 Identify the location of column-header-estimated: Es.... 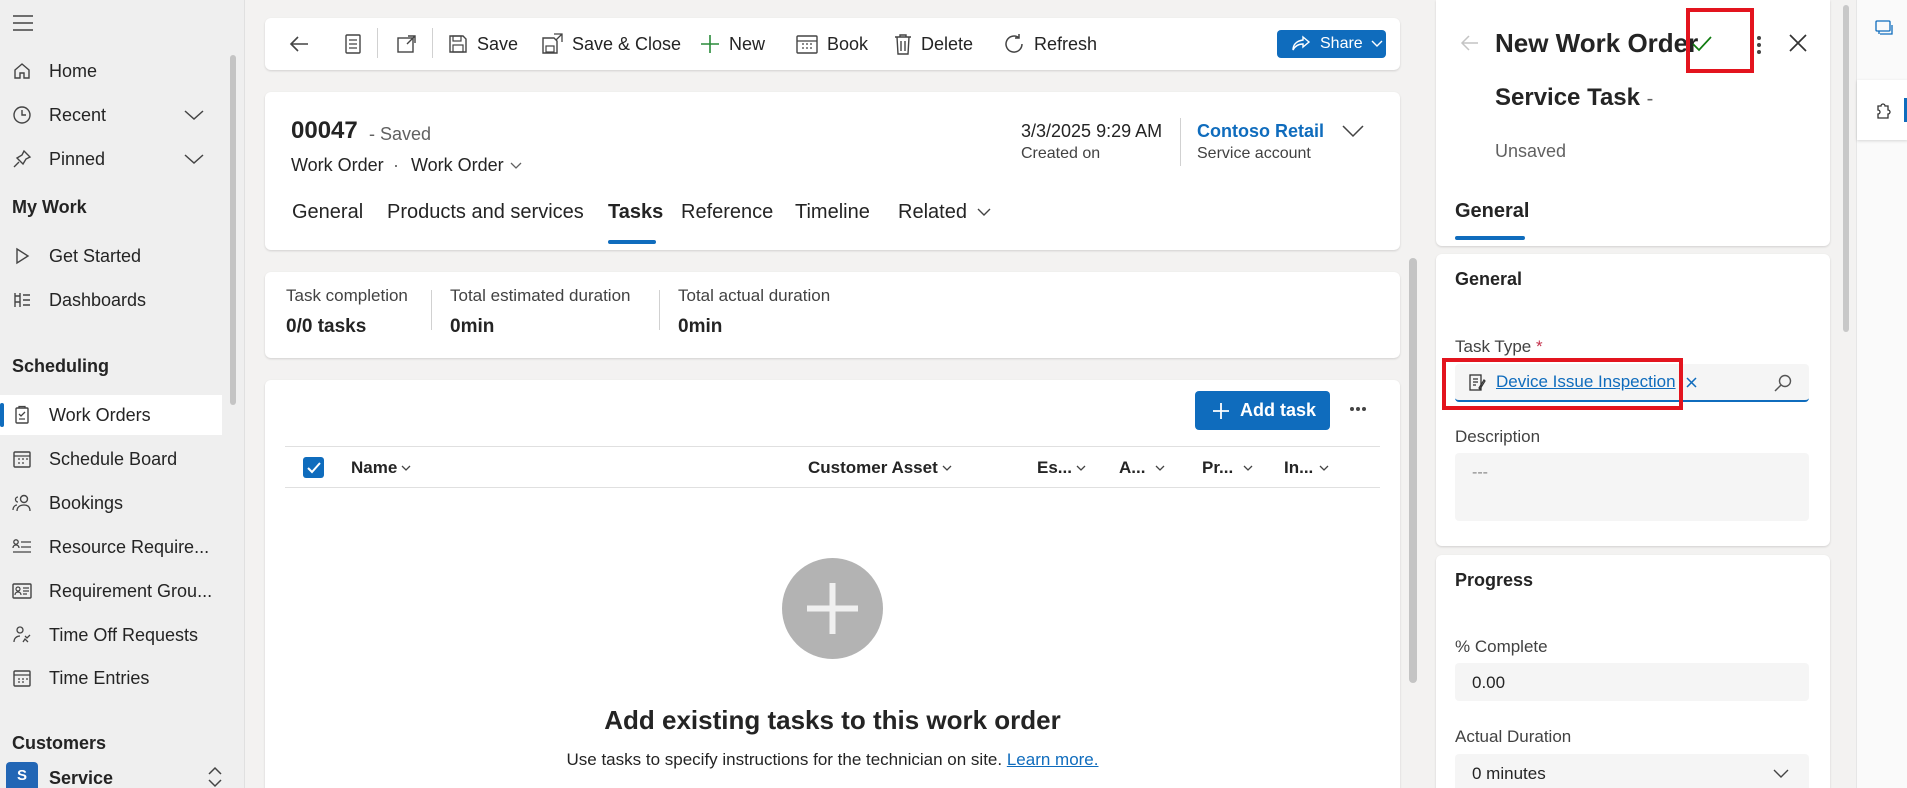
(1061, 468).